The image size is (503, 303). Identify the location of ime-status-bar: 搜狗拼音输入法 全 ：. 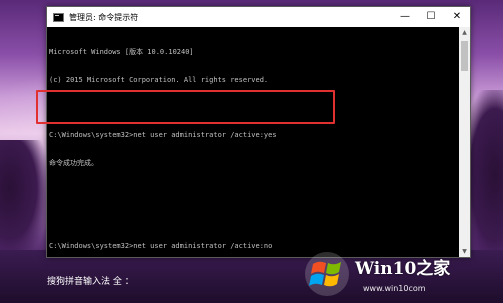
(90, 280).